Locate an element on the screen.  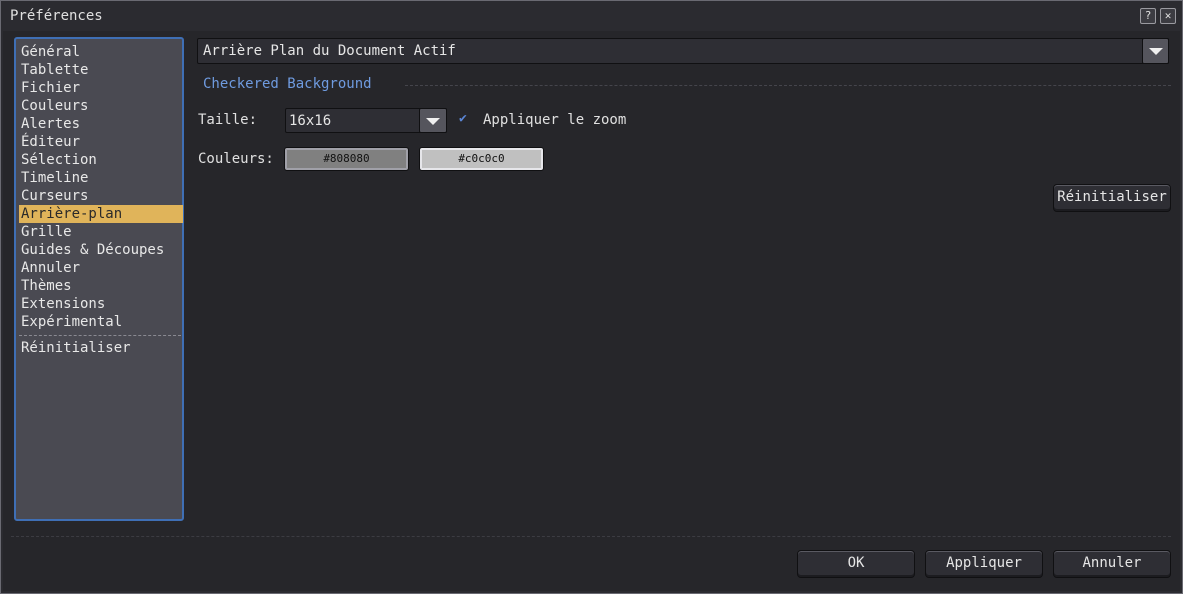
sidebar-item-undo: Annuler is located at coordinates (101, 268).